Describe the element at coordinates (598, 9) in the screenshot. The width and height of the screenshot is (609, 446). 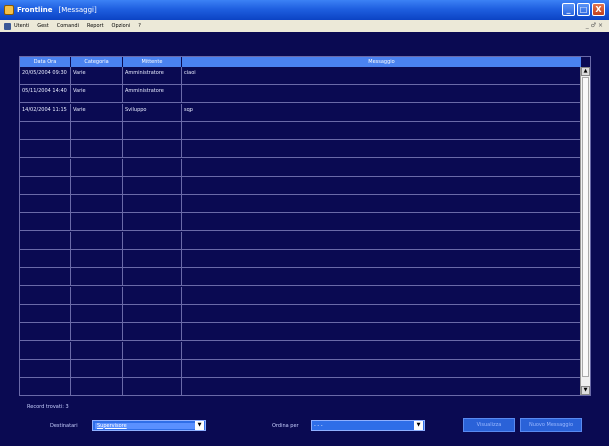
I see `close-button: X` at that location.